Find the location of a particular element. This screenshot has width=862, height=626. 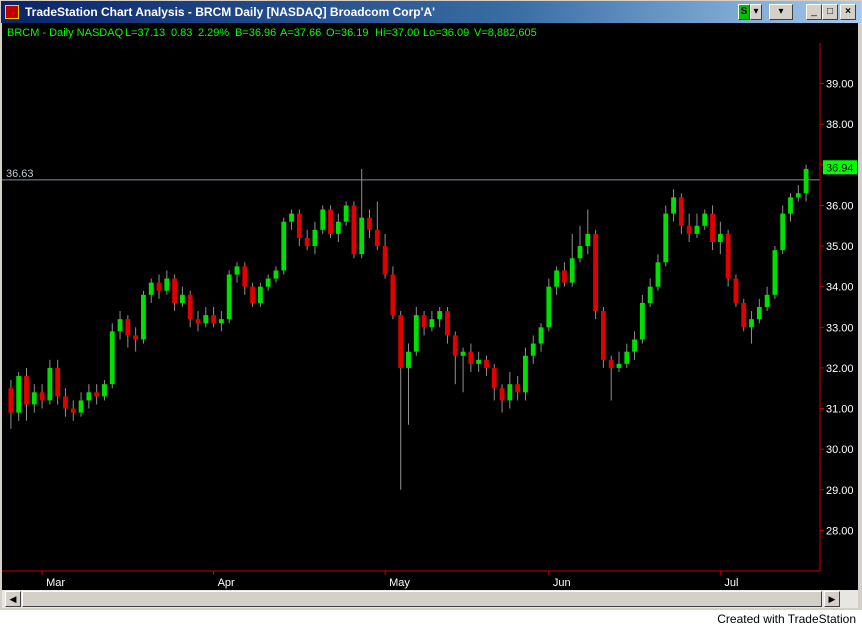

close-button: × is located at coordinates (848, 12).